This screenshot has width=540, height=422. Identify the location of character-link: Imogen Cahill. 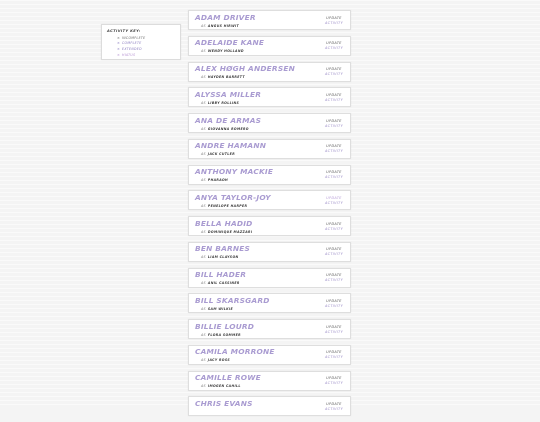
(224, 386).